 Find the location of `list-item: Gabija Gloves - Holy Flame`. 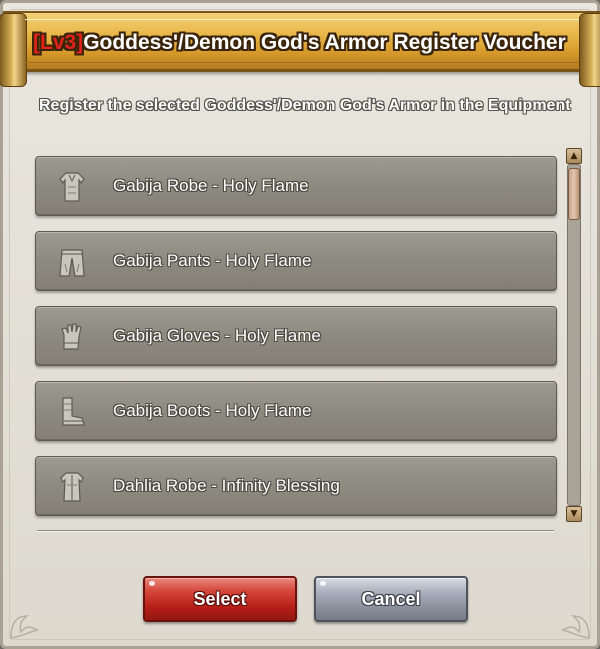

list-item: Gabija Gloves - Holy Flame is located at coordinates (296, 336).